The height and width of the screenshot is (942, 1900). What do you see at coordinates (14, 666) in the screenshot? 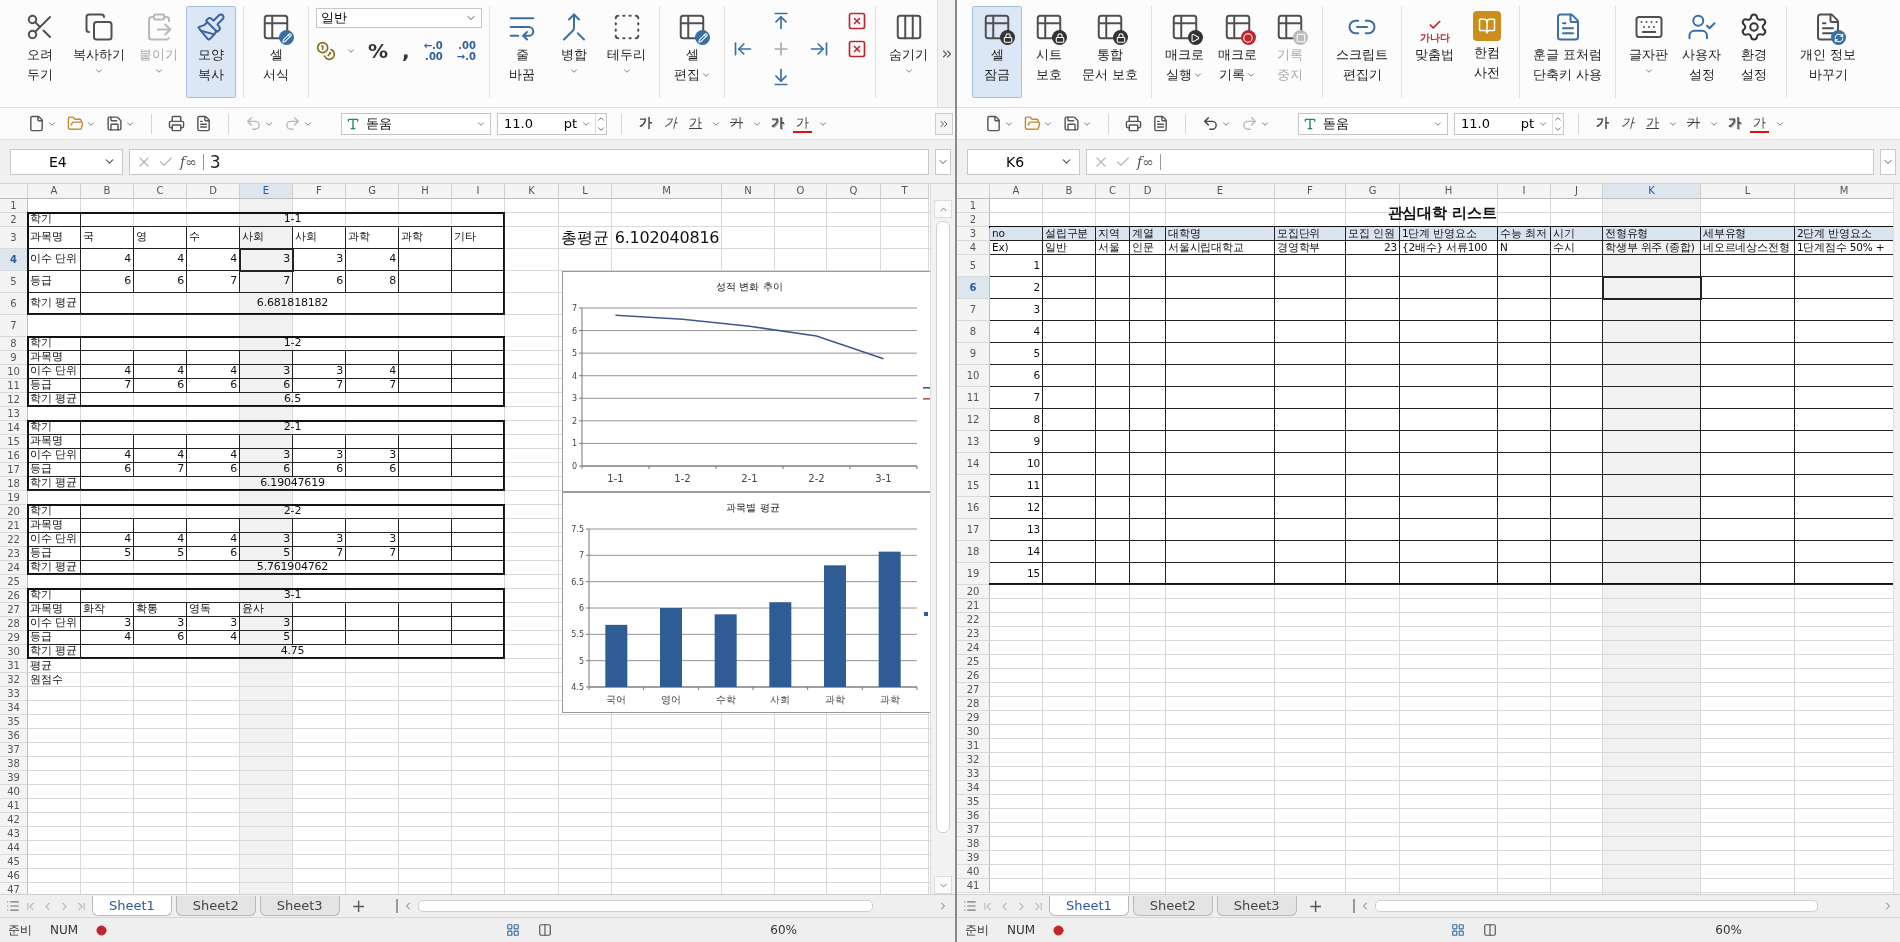
I see `row-header: 31` at bounding box center [14, 666].